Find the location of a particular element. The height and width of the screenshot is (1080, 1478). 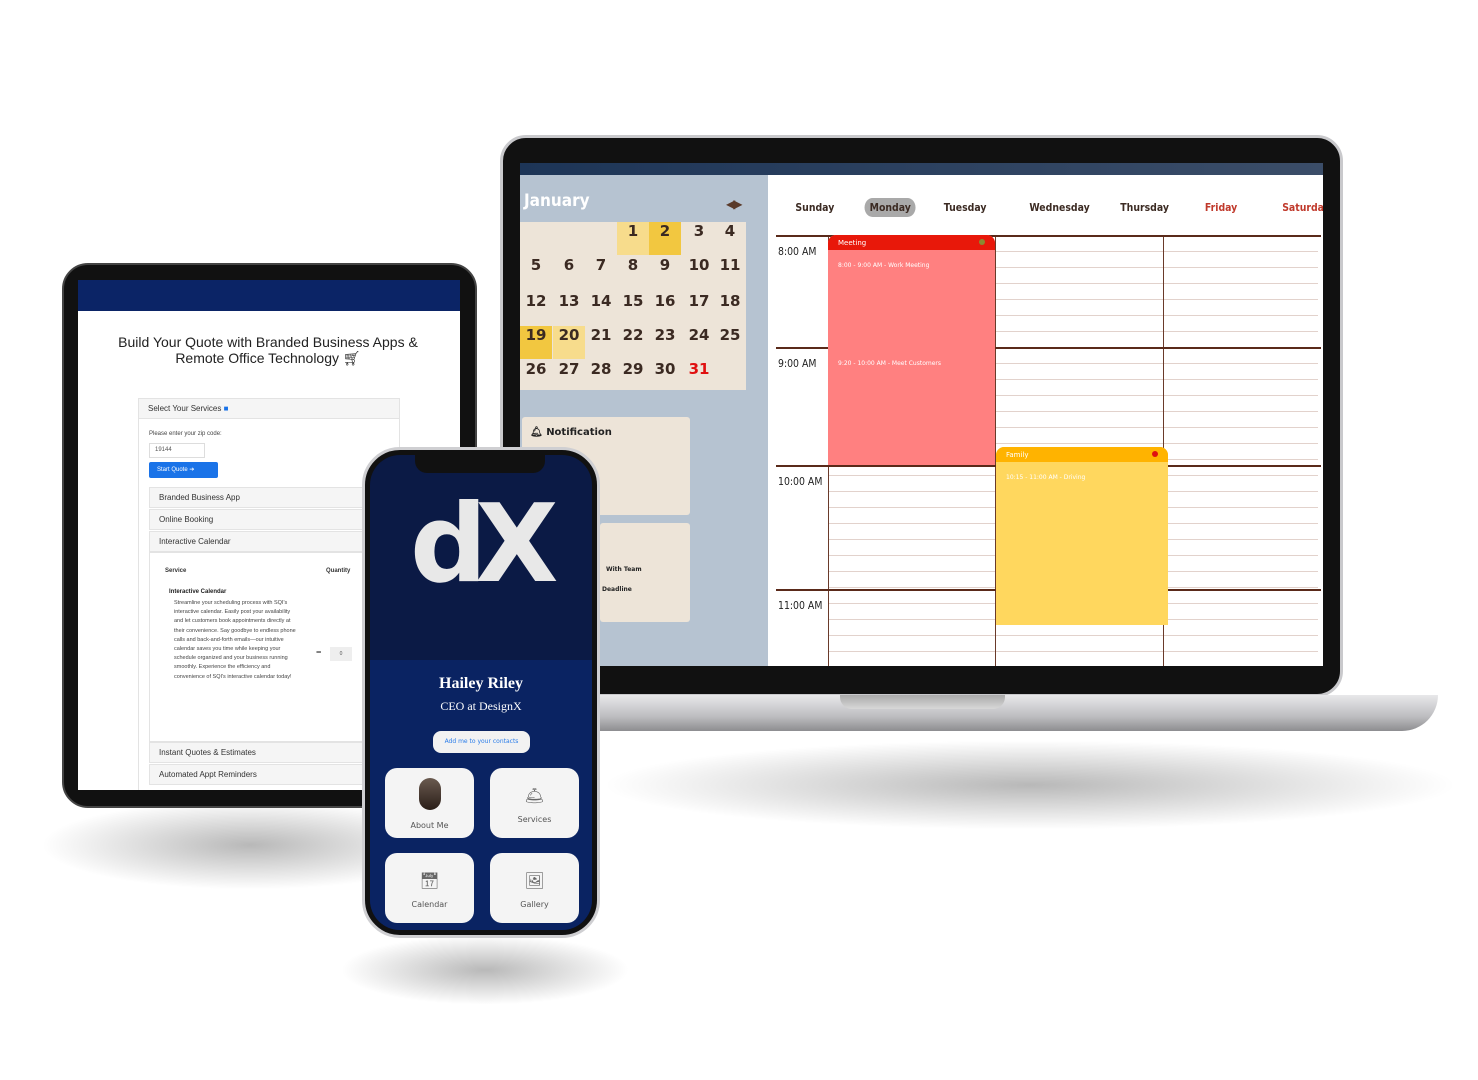

calendar-day: 18 is located at coordinates (730, 308).